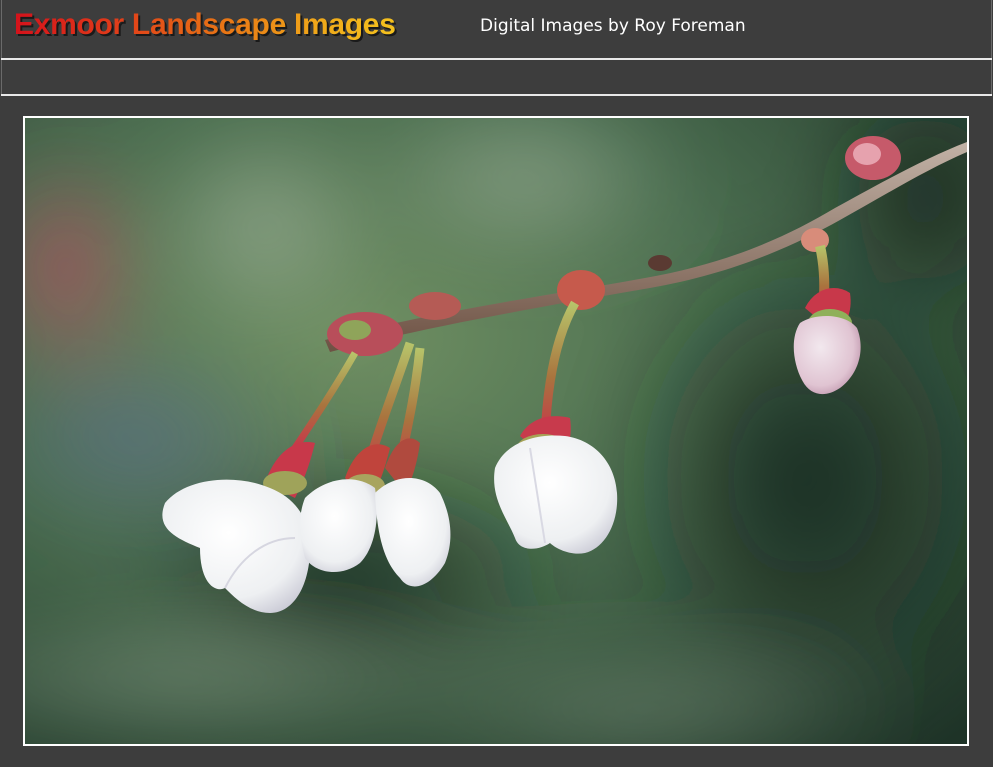 The height and width of the screenshot is (767, 993). What do you see at coordinates (496, 77) in the screenshot?
I see `nav-bar` at bounding box center [496, 77].